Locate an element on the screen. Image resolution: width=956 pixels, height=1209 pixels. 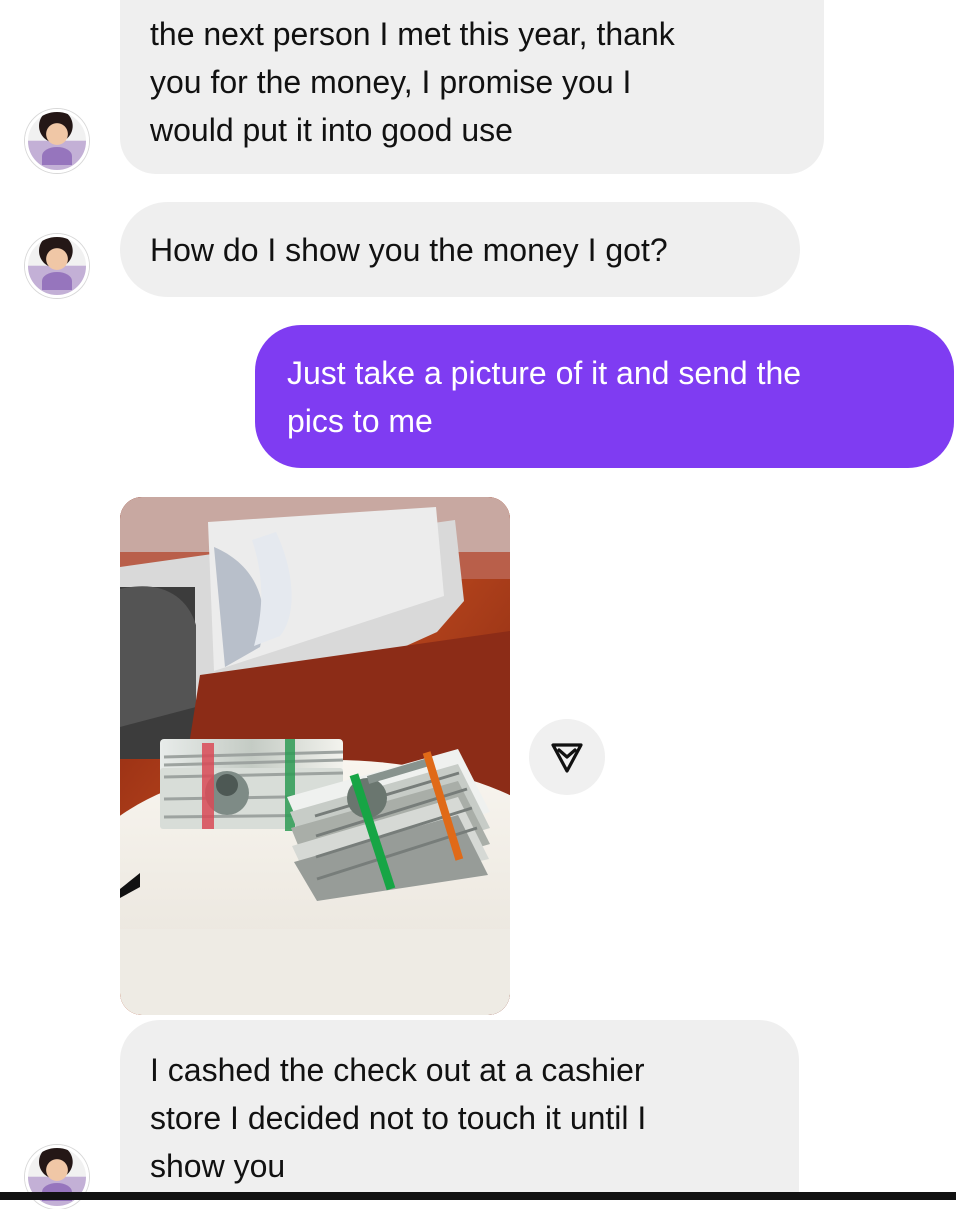
share-icon is located at coordinates (567, 758).